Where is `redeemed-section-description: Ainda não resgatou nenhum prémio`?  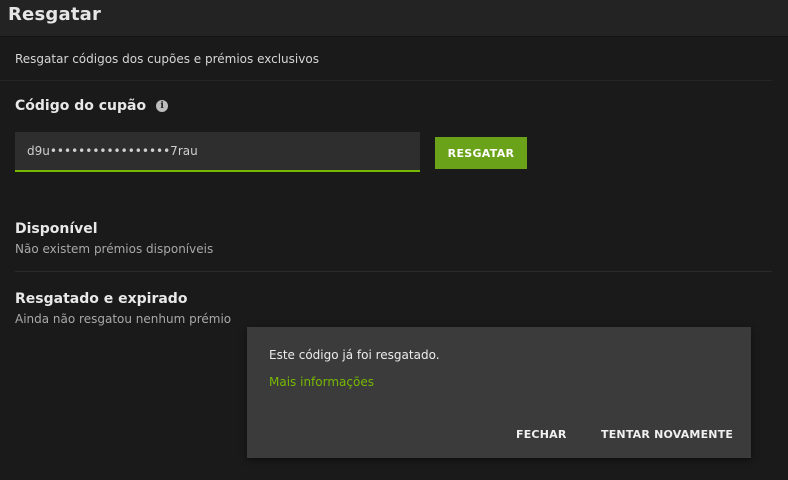 redeemed-section-description: Ainda não resgatou nenhum prémio is located at coordinates (123, 319).